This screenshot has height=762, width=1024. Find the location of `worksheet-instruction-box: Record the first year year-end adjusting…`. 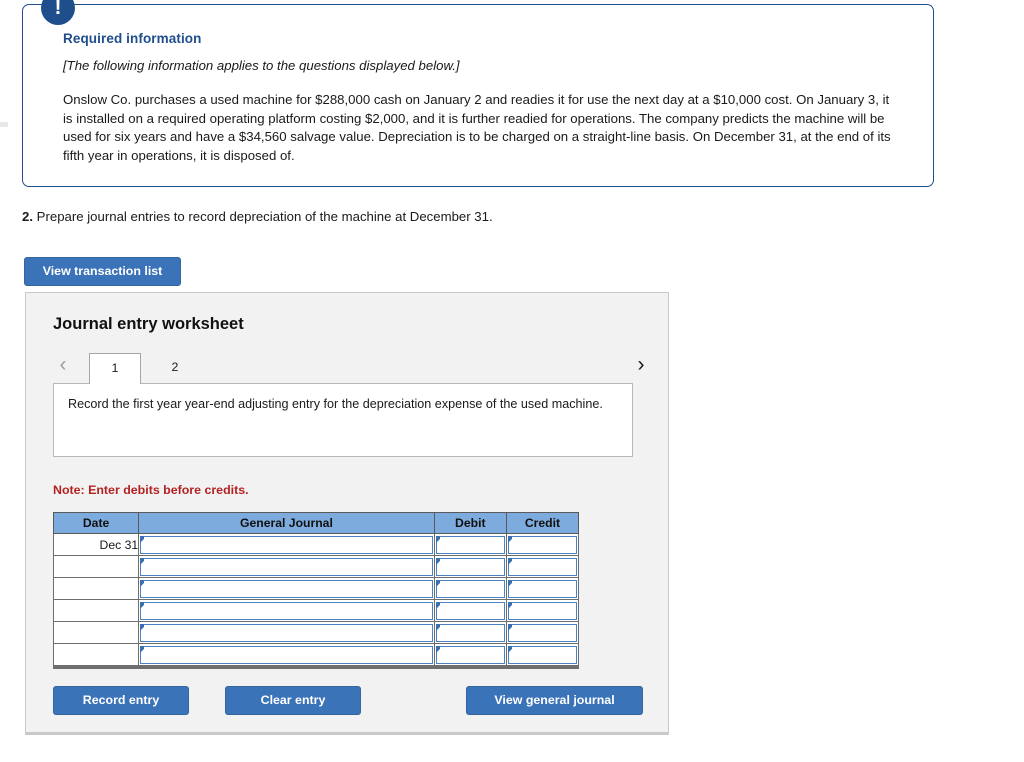

worksheet-instruction-box: Record the first year year-end adjusting… is located at coordinates (343, 420).